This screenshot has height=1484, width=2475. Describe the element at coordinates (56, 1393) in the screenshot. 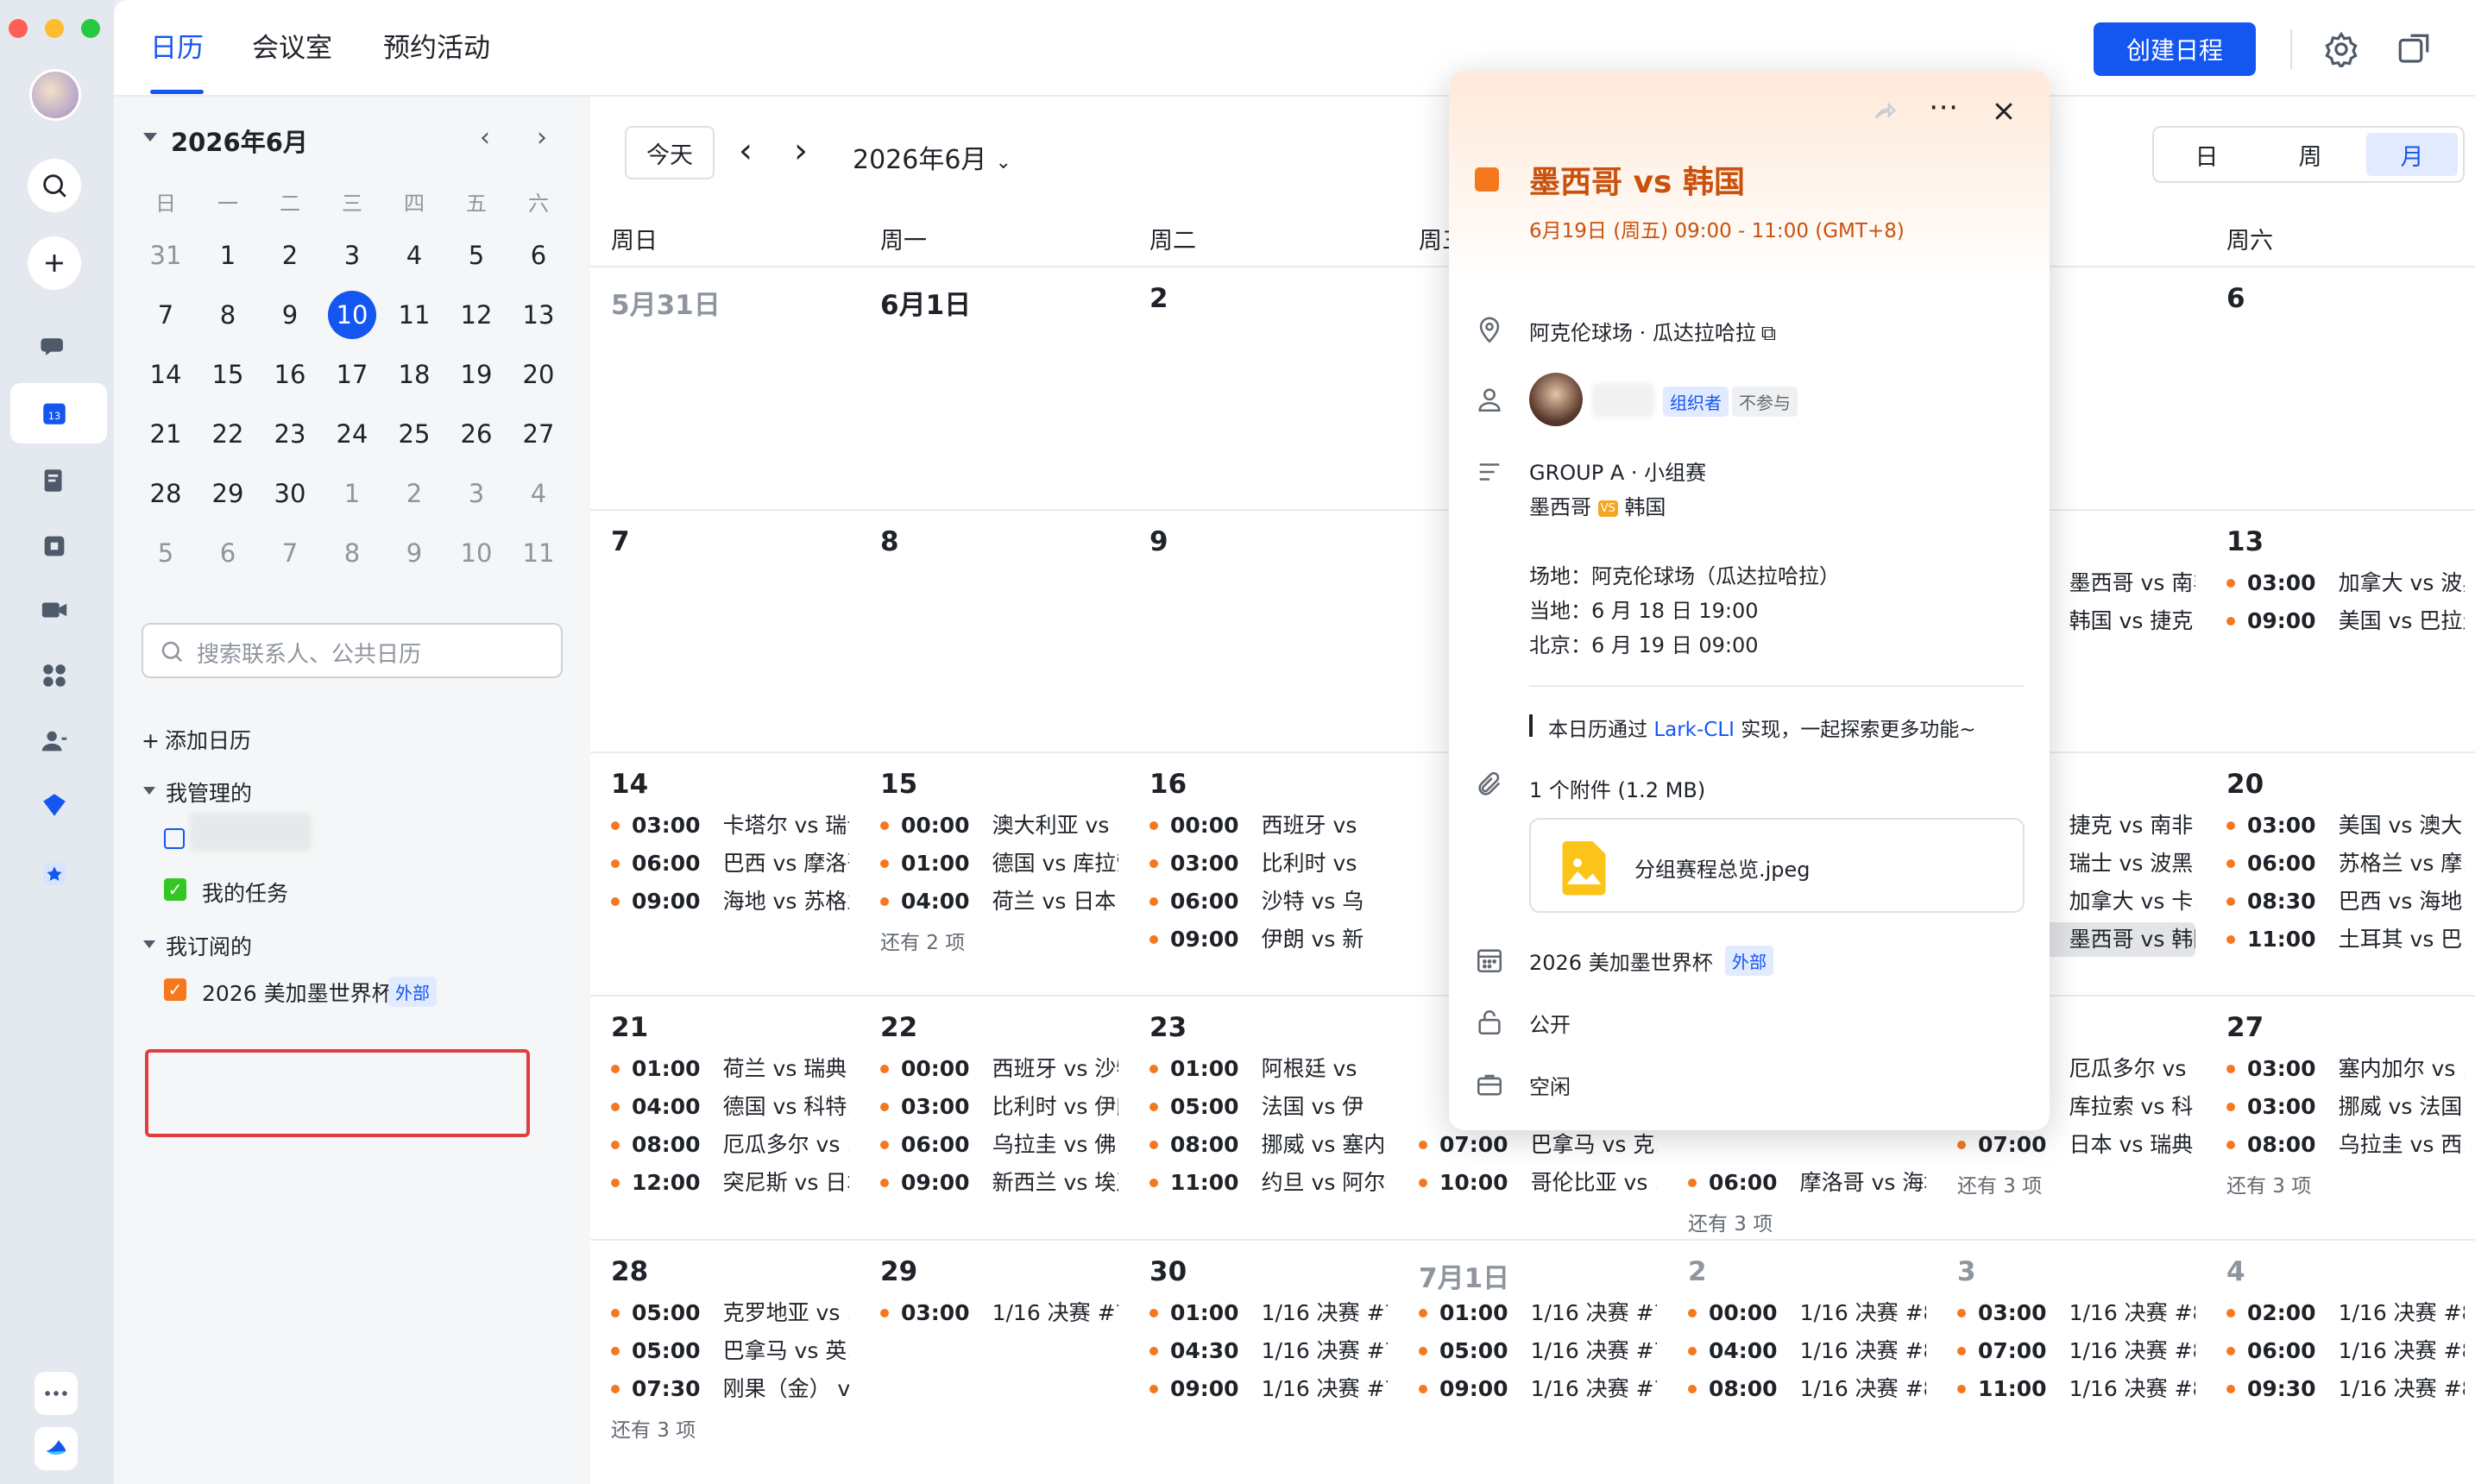

I see `more-apps-icon` at that location.